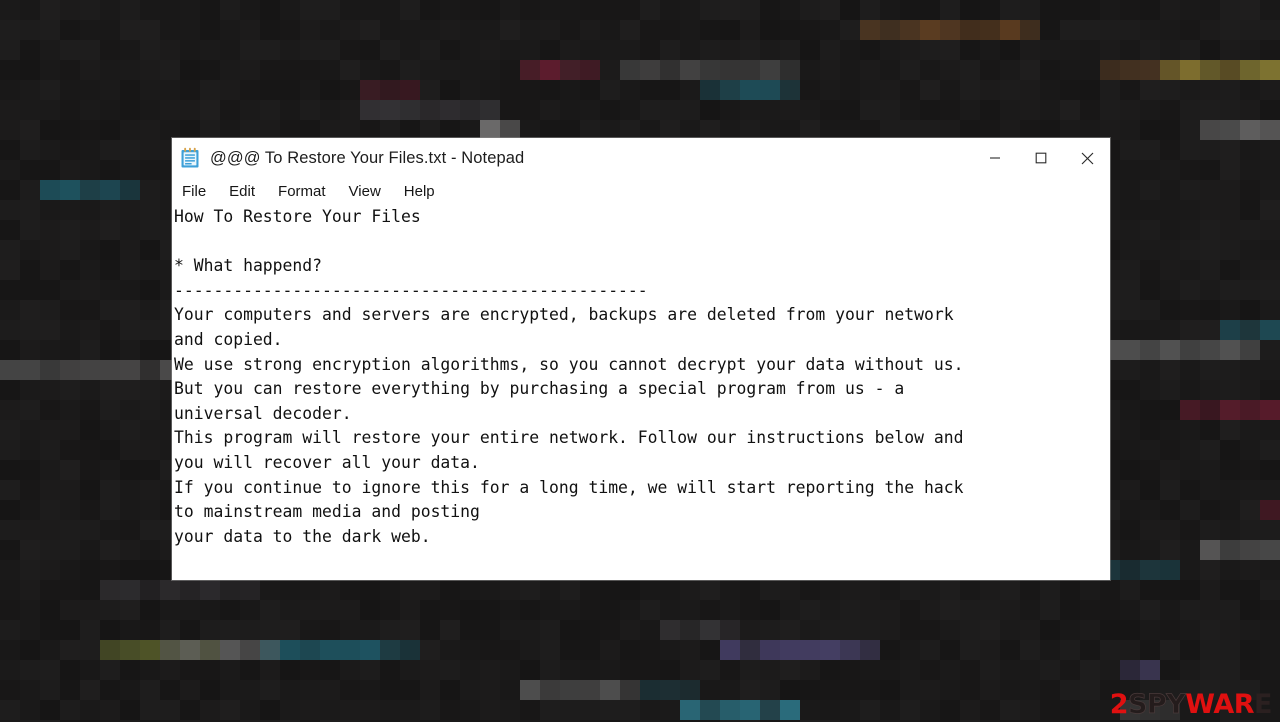 Image resolution: width=1280 pixels, height=722 pixels. I want to click on minimize-icon, so click(995, 158).